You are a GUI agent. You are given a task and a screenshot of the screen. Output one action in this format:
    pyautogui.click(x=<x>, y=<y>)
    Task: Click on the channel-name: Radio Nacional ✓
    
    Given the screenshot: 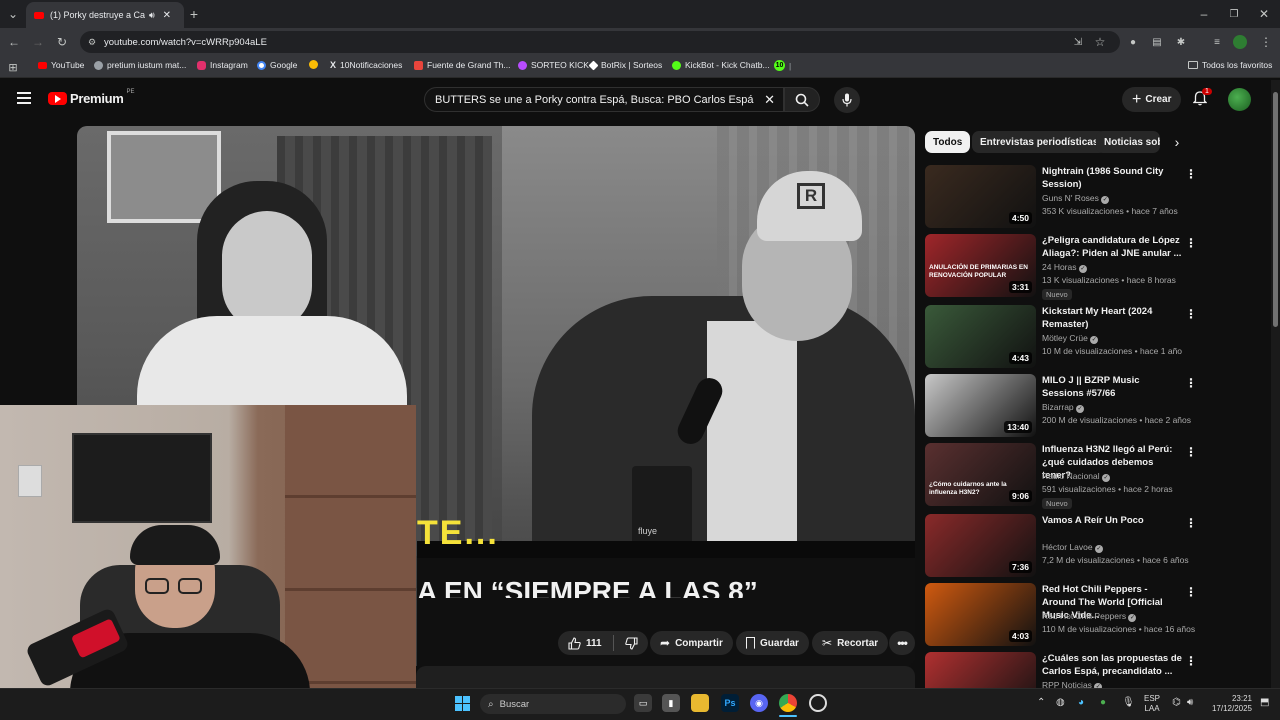 What is the action you would take?
    pyautogui.click(x=1076, y=476)
    